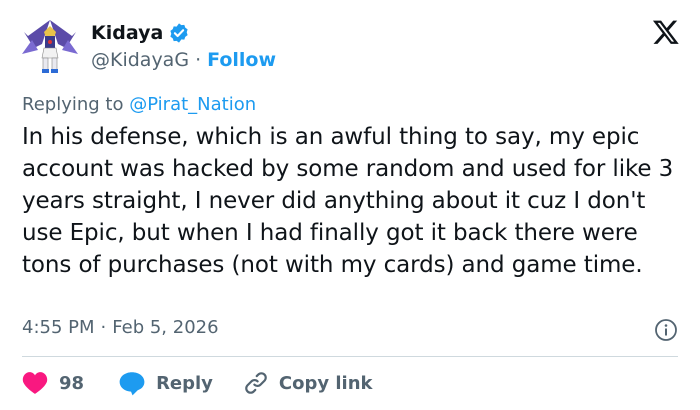 The width and height of the screenshot is (700, 410). I want to click on action-bar: 98 Reply Copy link, so click(197, 383).